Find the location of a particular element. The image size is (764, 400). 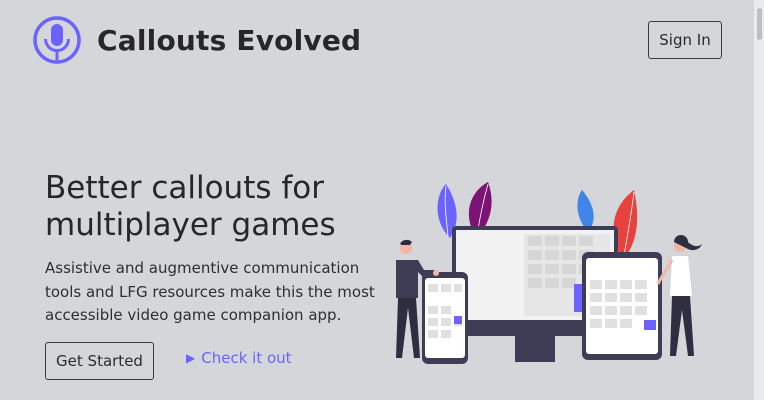

scrollbar-thumb is located at coordinates (759, 24).